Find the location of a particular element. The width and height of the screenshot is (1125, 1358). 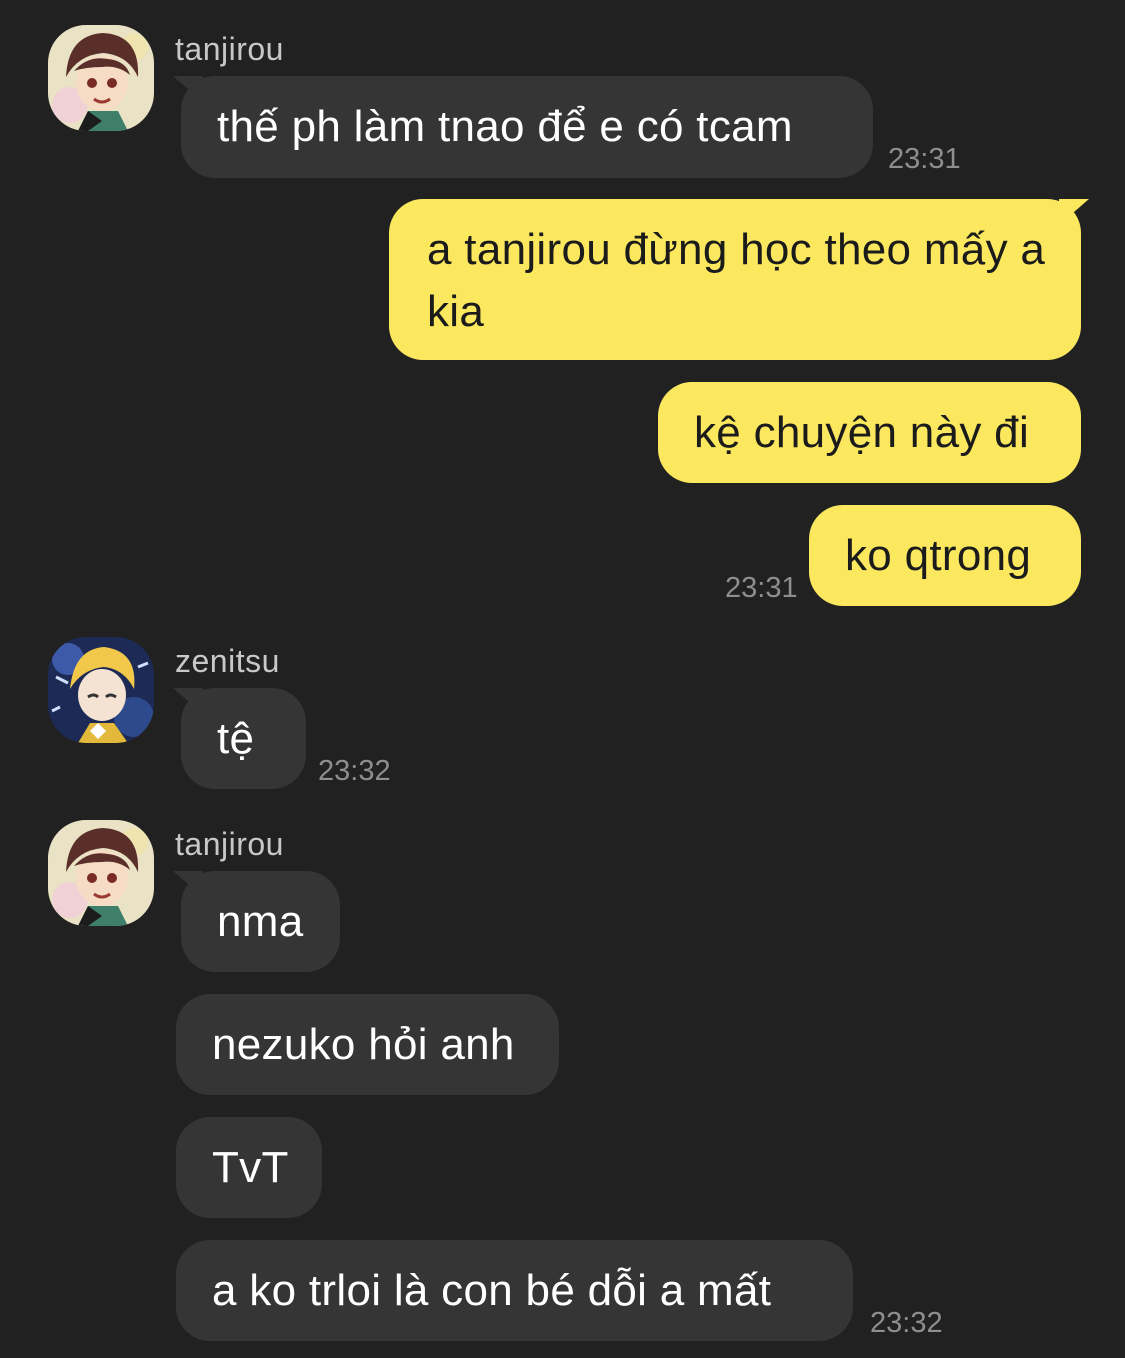

message-text: nma is located at coordinates (260, 921).